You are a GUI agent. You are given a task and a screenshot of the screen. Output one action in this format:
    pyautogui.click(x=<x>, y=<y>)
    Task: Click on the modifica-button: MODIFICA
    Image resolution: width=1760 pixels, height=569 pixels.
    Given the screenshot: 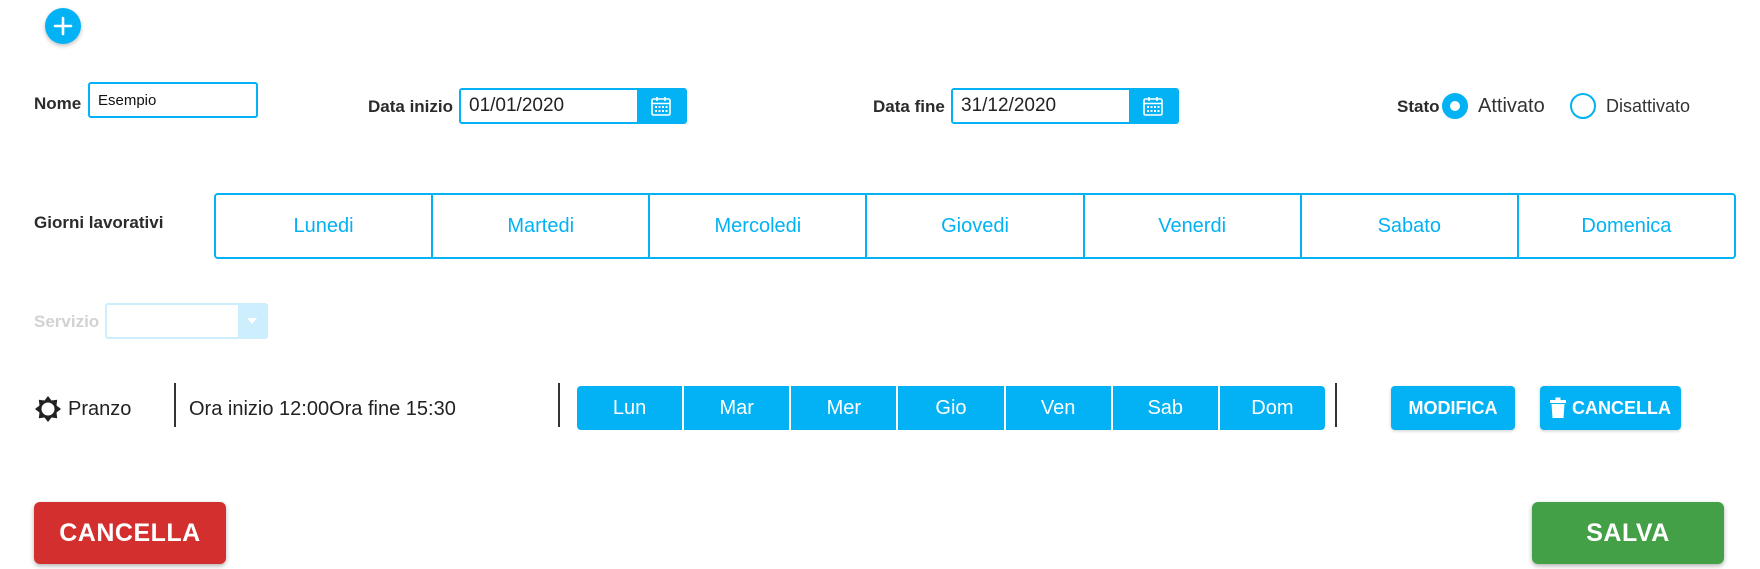 What is the action you would take?
    pyautogui.click(x=1453, y=408)
    